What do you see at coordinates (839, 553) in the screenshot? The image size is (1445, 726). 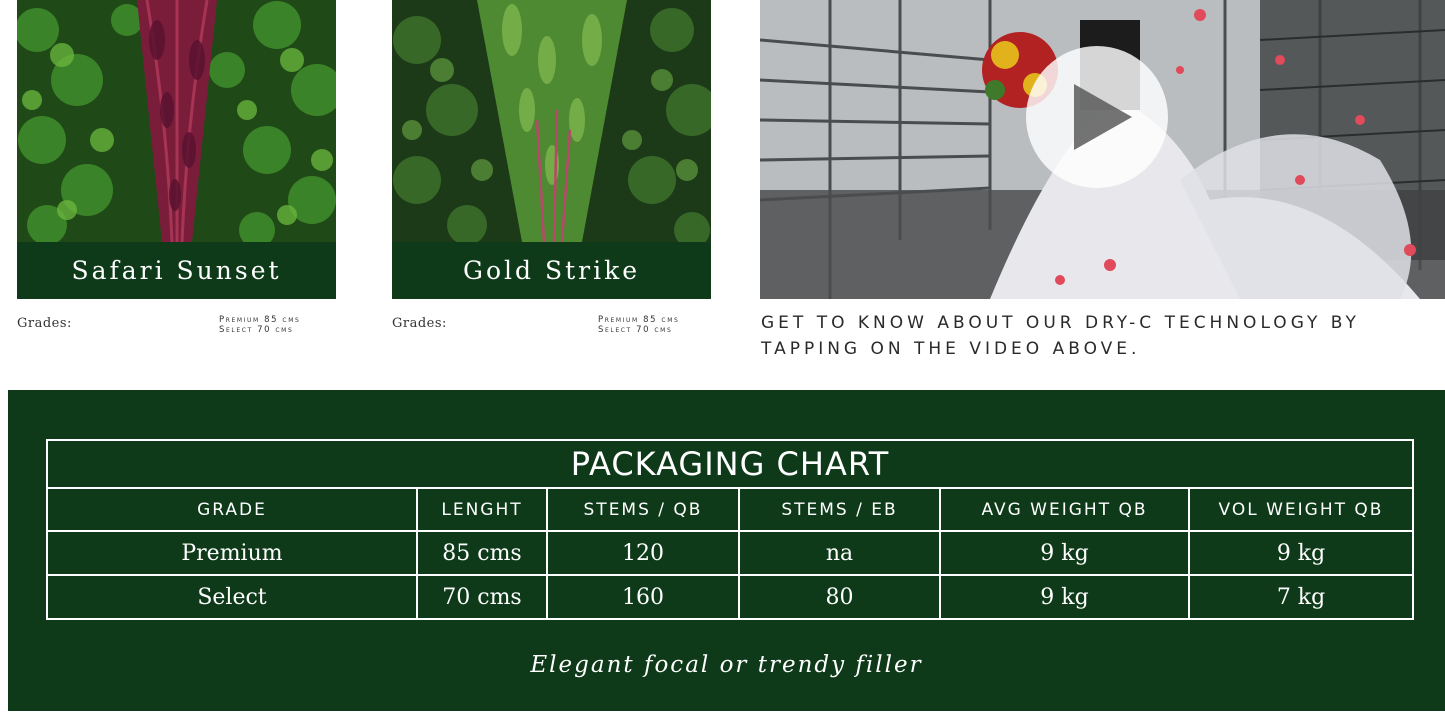 I see `table-cell: na` at bounding box center [839, 553].